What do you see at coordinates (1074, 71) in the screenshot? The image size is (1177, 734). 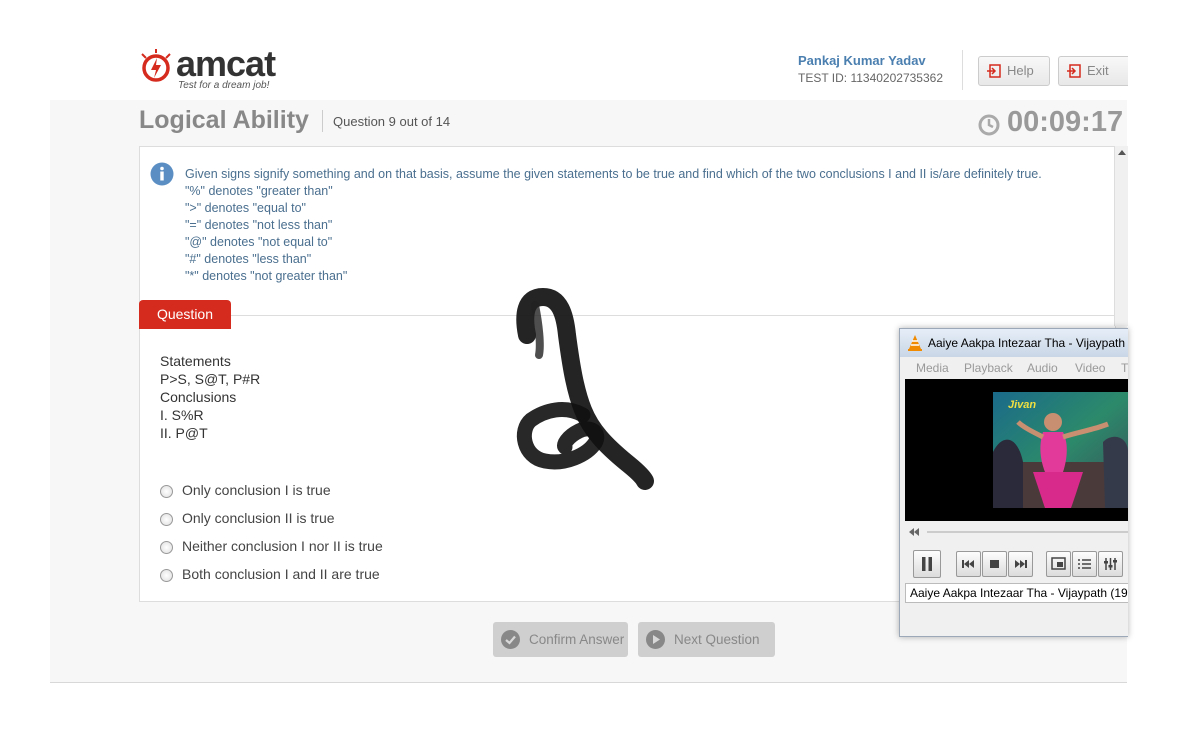 I see `exit-icon` at bounding box center [1074, 71].